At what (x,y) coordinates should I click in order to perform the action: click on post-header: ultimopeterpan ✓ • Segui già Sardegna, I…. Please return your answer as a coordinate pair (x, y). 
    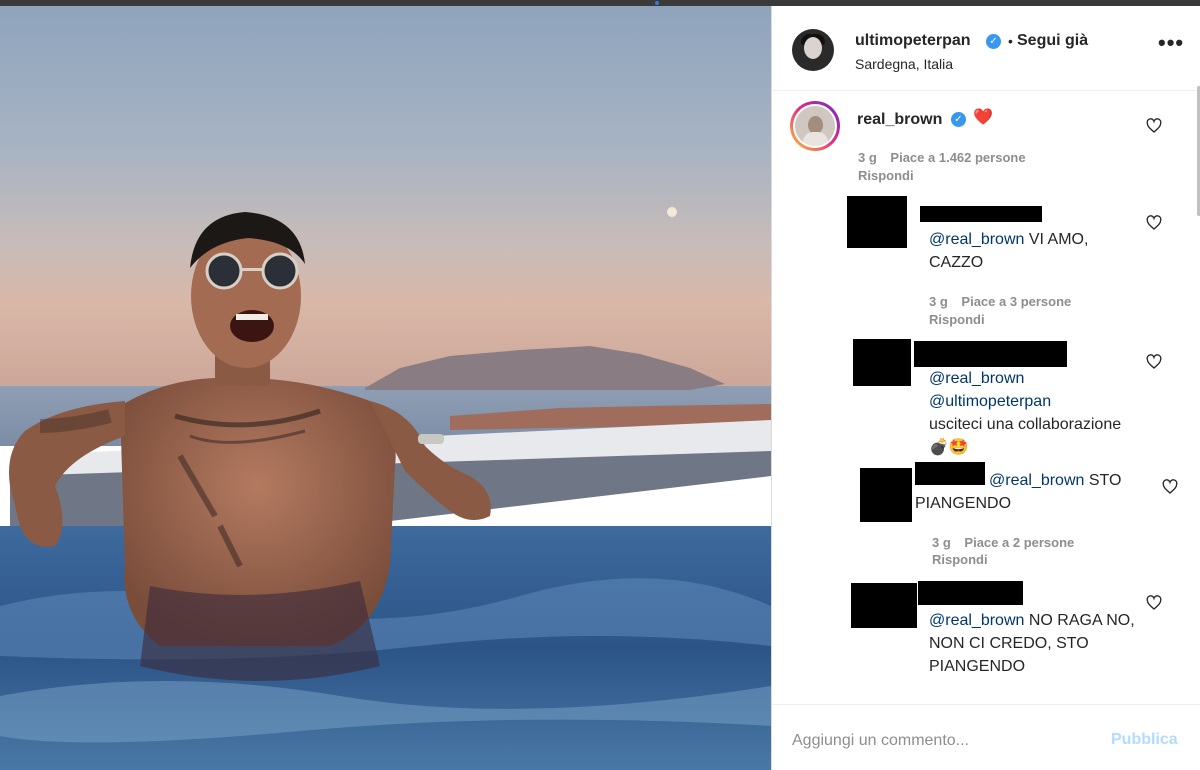
    Looking at the image, I should click on (986, 48).